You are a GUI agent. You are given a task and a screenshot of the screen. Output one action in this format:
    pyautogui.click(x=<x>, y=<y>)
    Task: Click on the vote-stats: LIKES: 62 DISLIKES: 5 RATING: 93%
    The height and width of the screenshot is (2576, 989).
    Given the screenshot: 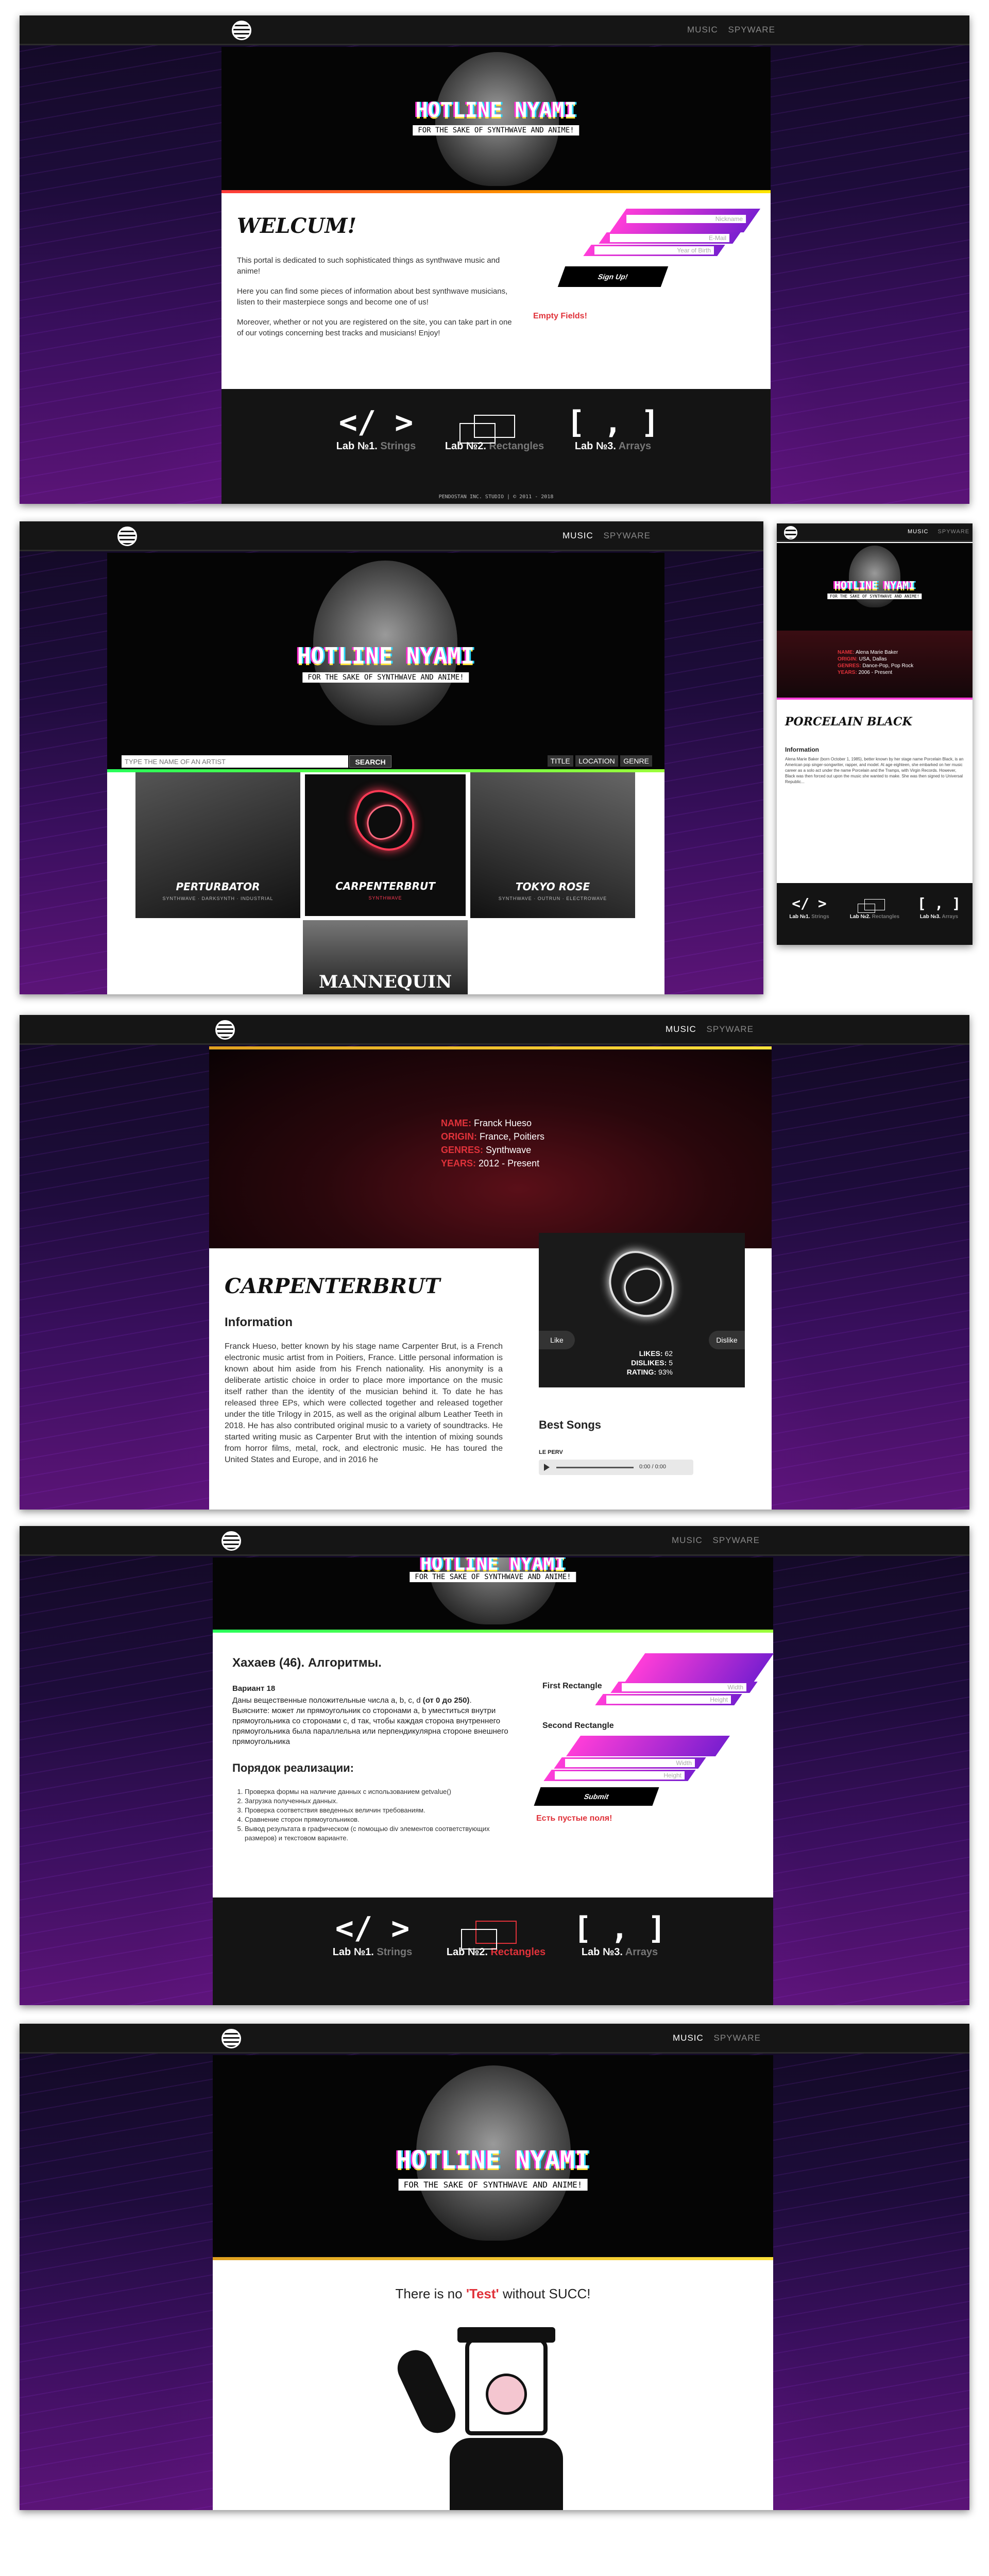 What is the action you would take?
    pyautogui.click(x=649, y=1362)
    